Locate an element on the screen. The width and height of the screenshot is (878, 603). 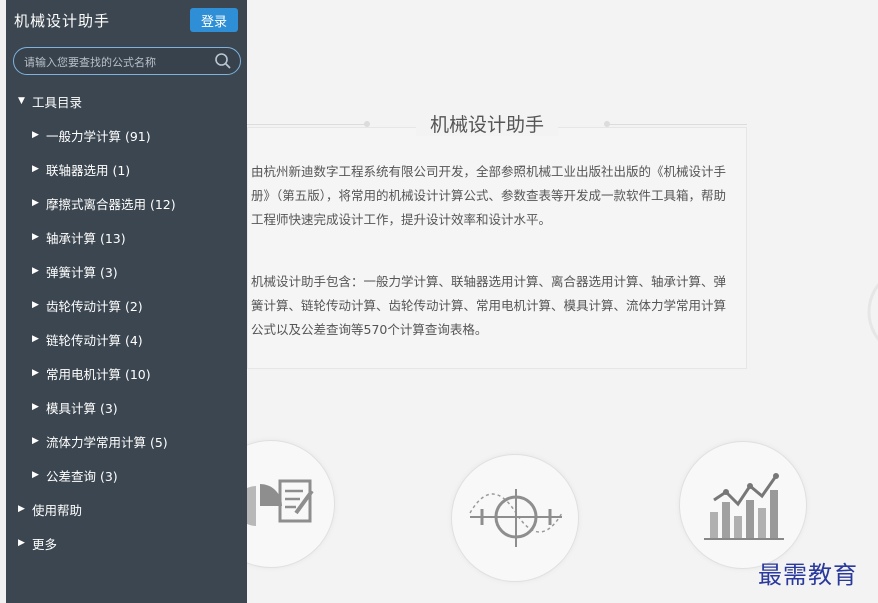
tree-item-chain: ▶ 链轮传动计算 (4) is located at coordinates (126, 339).